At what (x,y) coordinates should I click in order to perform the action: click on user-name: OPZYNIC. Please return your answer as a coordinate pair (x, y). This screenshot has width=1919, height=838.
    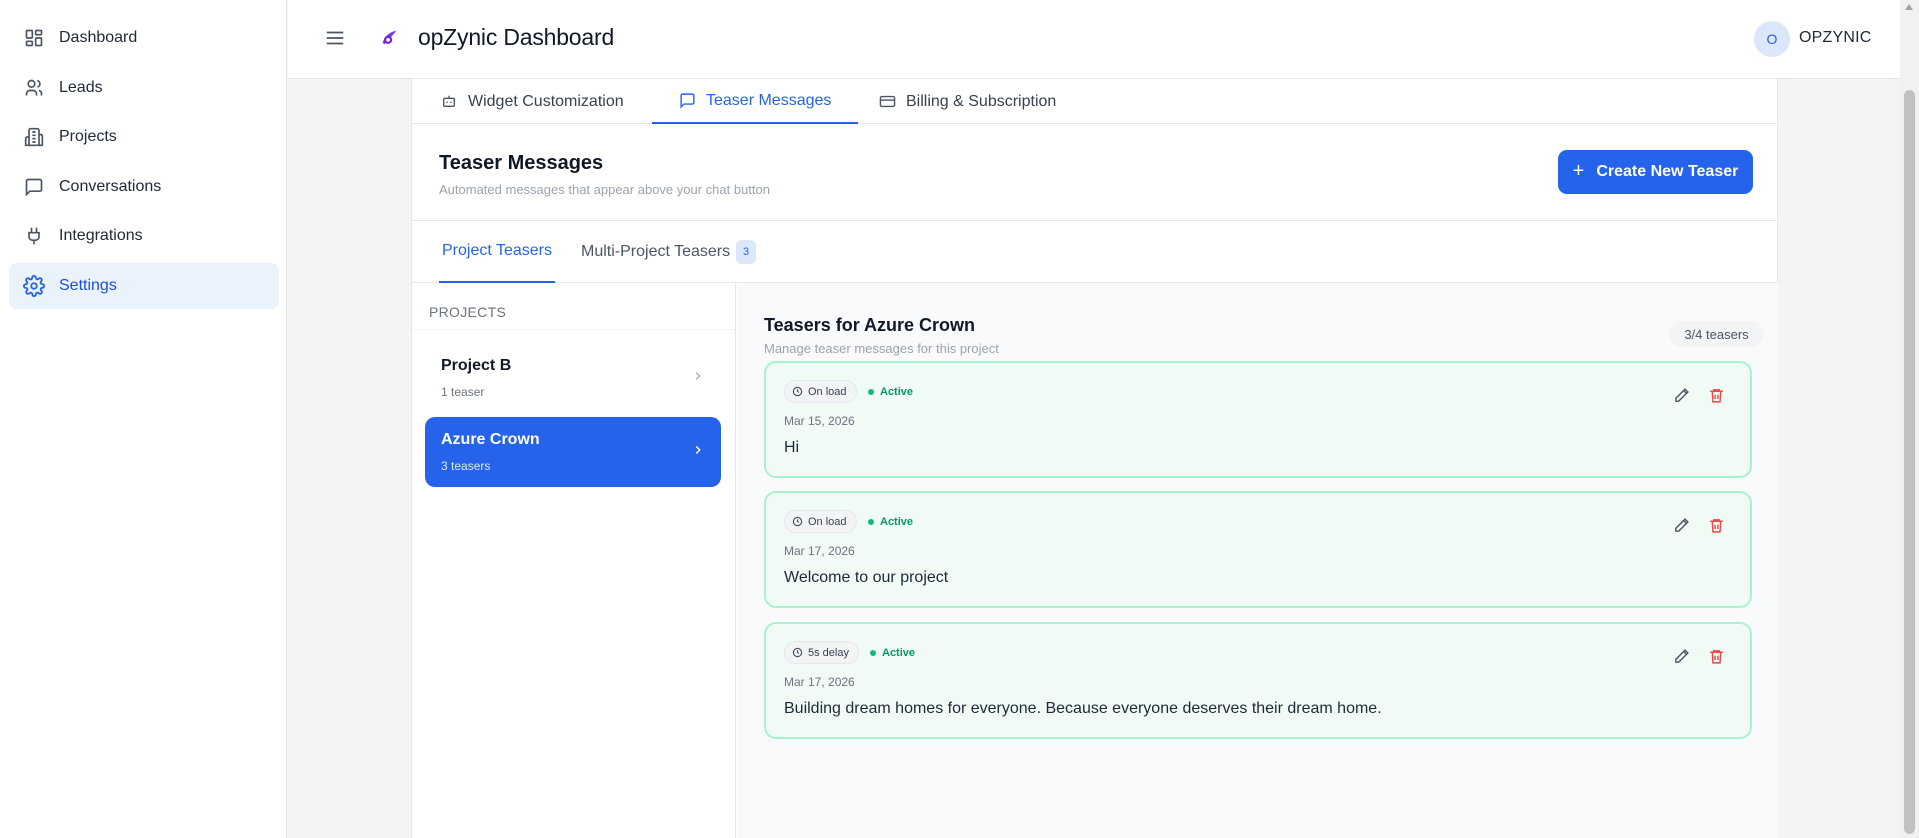
    Looking at the image, I should click on (1835, 38).